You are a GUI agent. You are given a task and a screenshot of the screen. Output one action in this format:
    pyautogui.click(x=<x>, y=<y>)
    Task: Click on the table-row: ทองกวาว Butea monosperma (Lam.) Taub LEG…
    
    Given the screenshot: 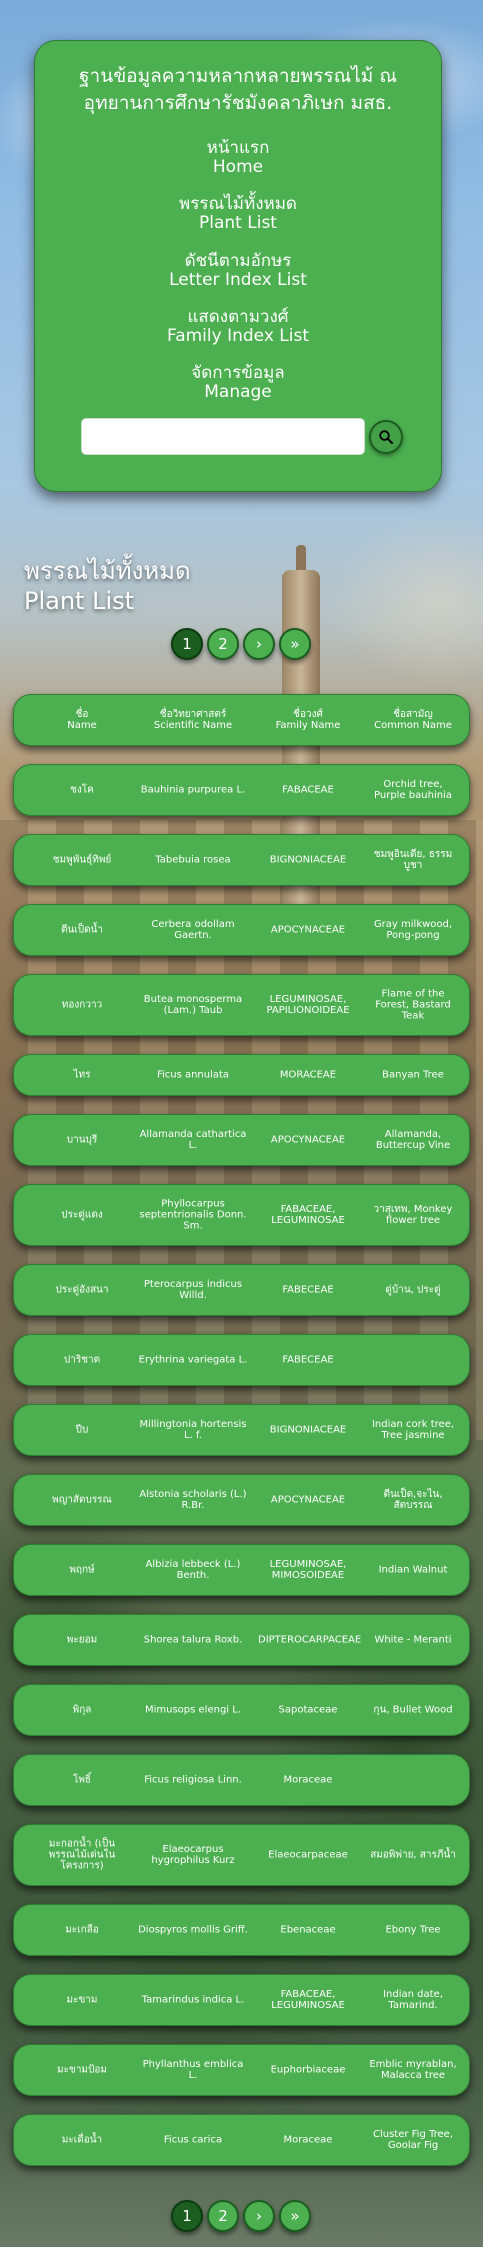 What is the action you would take?
    pyautogui.click(x=241, y=1005)
    